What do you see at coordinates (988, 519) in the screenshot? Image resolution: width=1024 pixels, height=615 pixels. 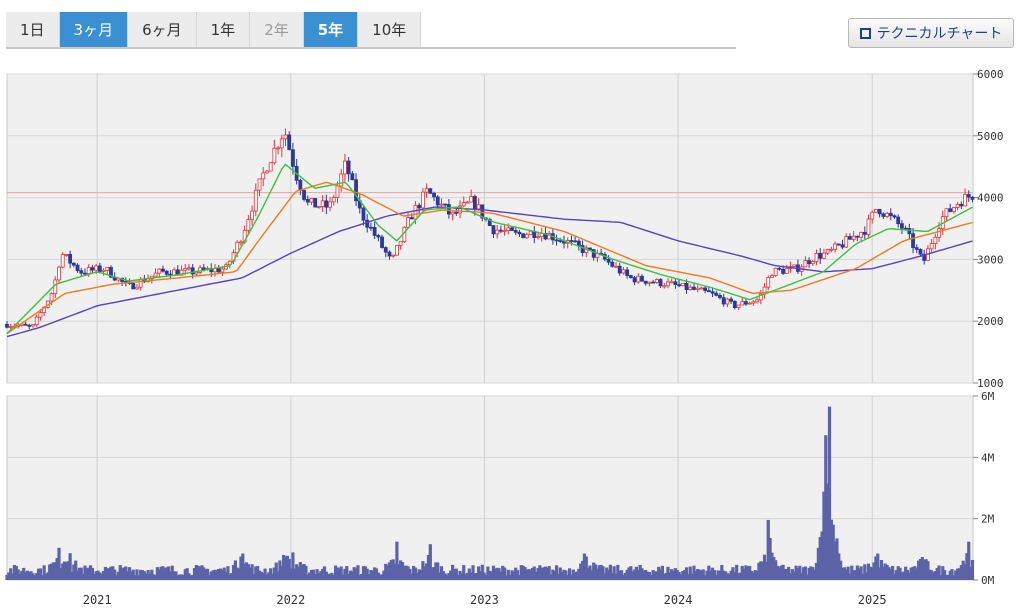 I see `volume-tick-label: 2M` at bounding box center [988, 519].